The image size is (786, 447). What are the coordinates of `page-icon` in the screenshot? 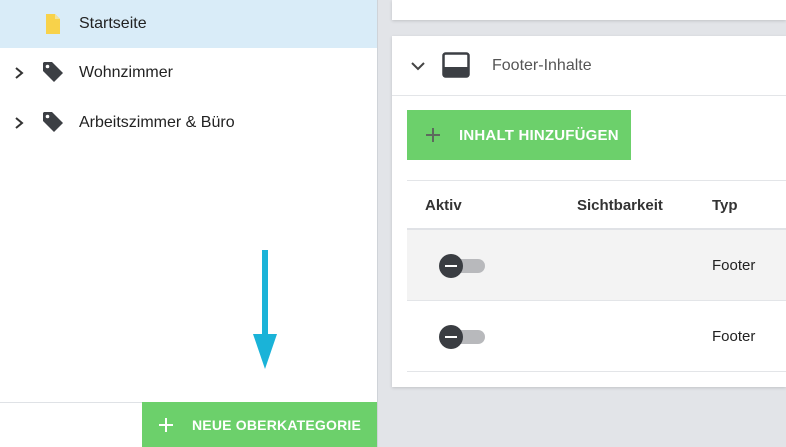 It's located at (53, 24).